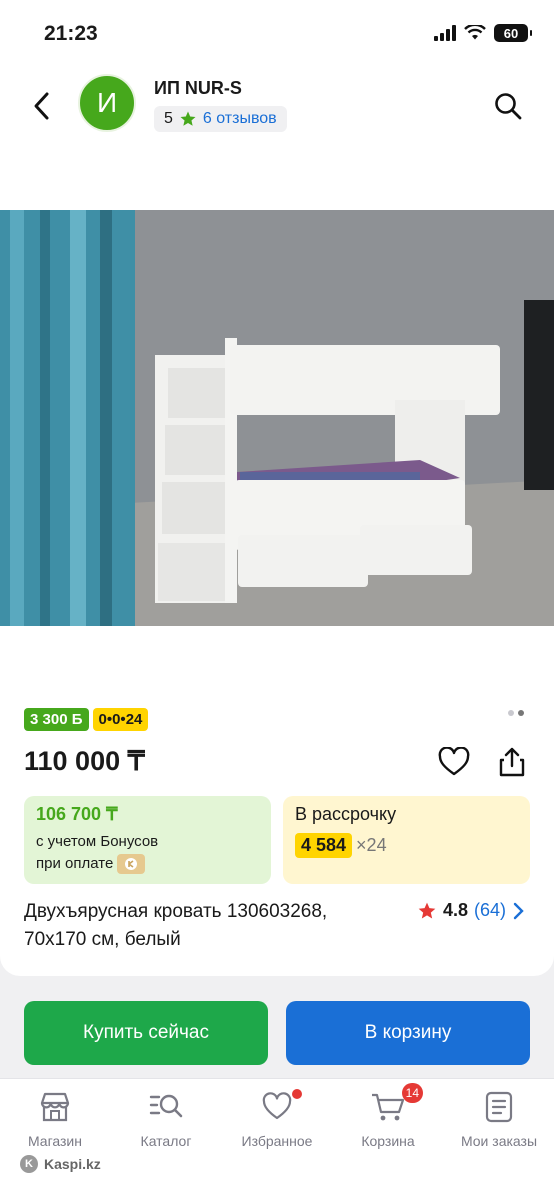  I want to click on promo-badges: 3 300 Б 0•0•24, so click(86, 719).